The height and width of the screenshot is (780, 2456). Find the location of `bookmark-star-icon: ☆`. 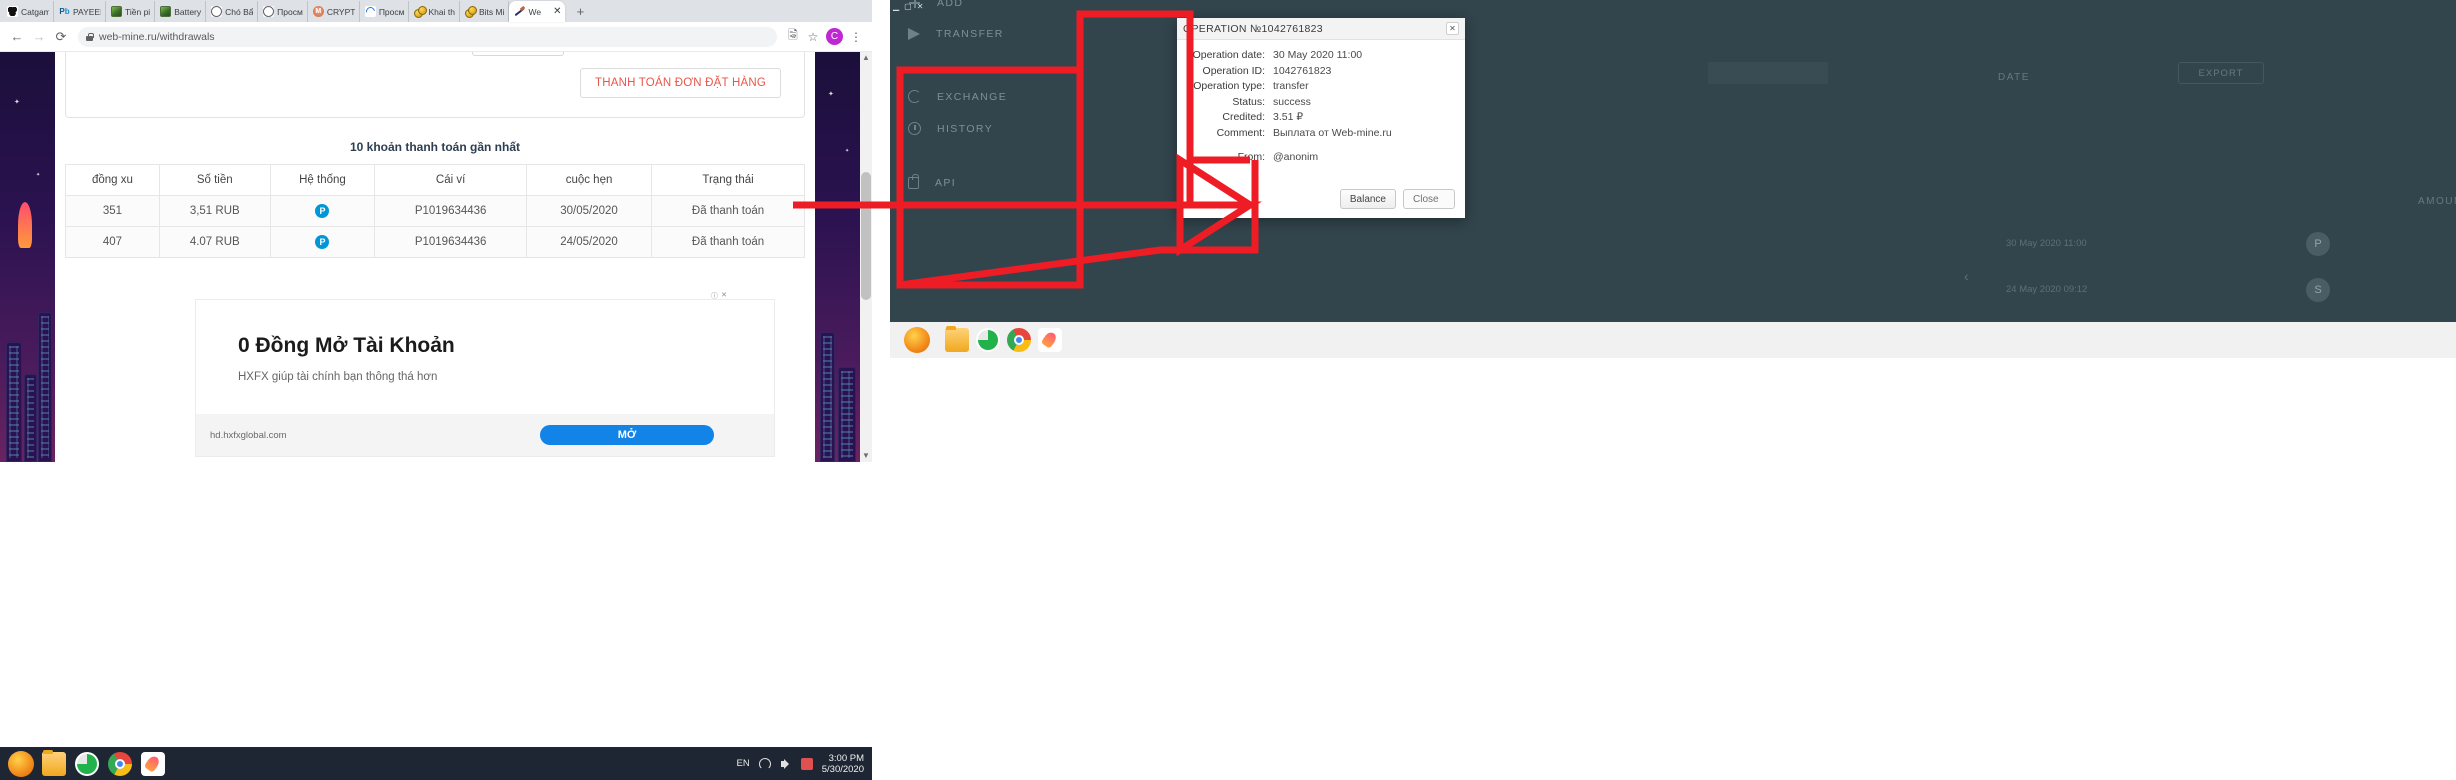

bookmark-star-icon: ☆ is located at coordinates (813, 37).